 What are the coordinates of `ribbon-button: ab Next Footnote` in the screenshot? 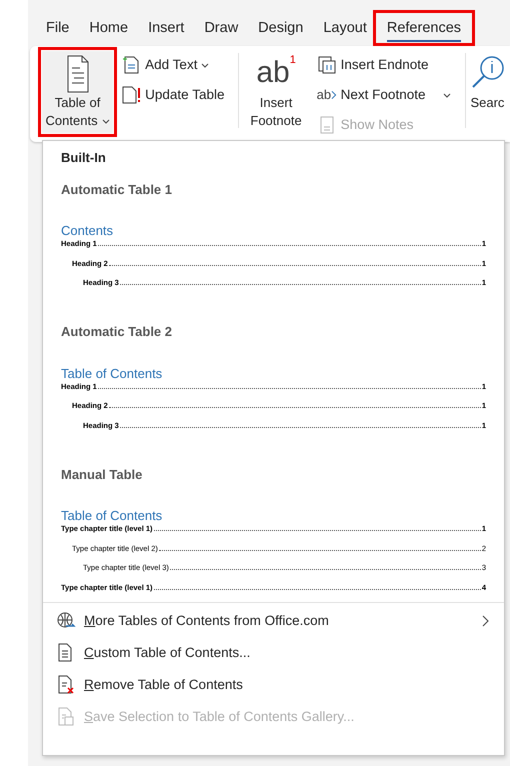 It's located at (384, 95).